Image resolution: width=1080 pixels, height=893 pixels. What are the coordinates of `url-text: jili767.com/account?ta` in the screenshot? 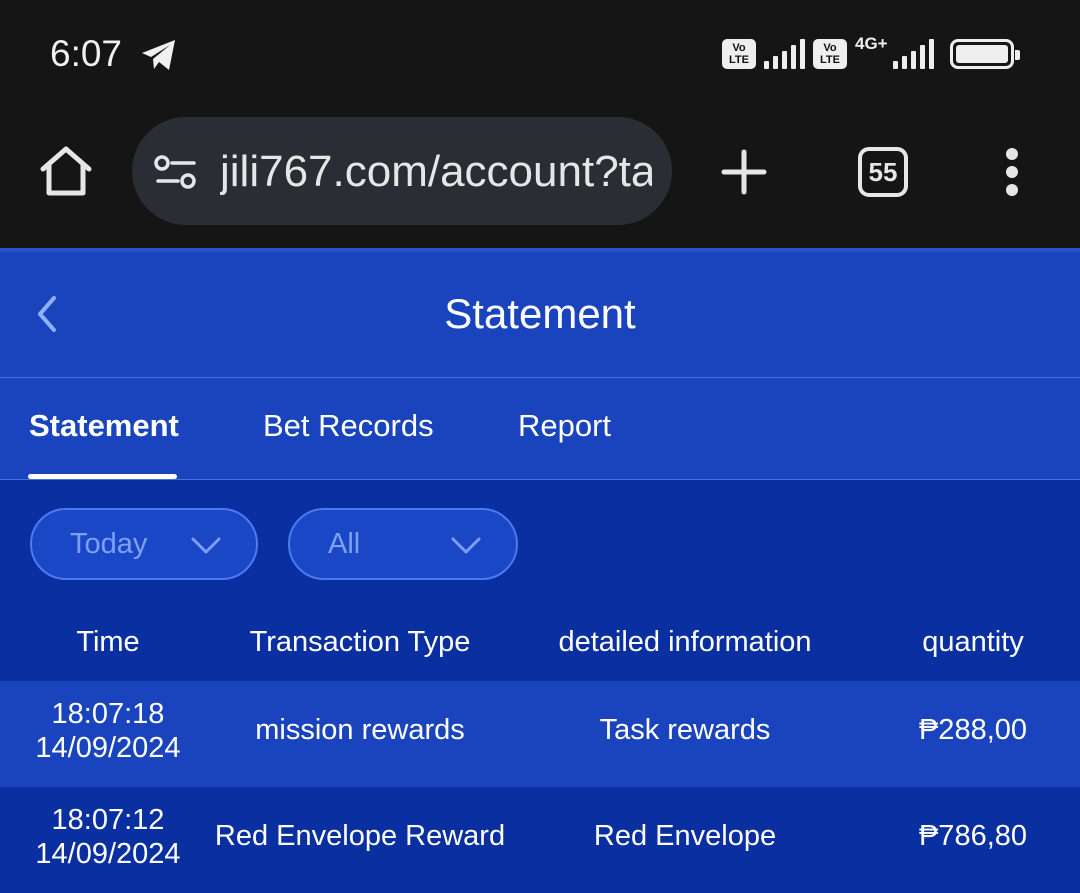 It's located at (436, 172).